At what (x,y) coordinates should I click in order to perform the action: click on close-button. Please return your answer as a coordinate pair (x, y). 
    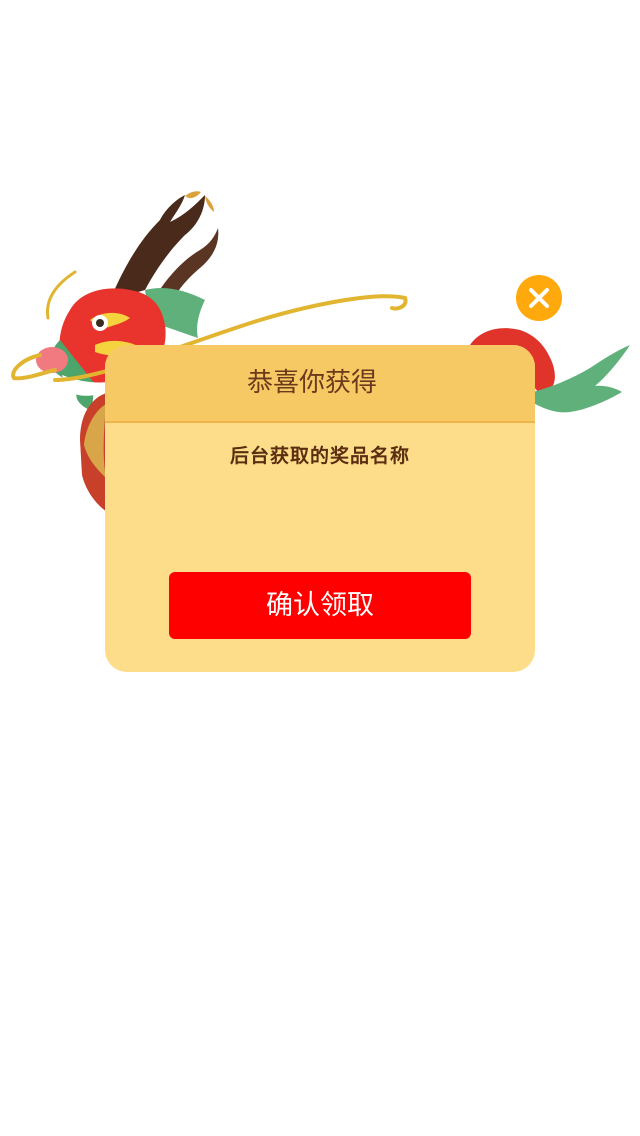
    Looking at the image, I should click on (539, 298).